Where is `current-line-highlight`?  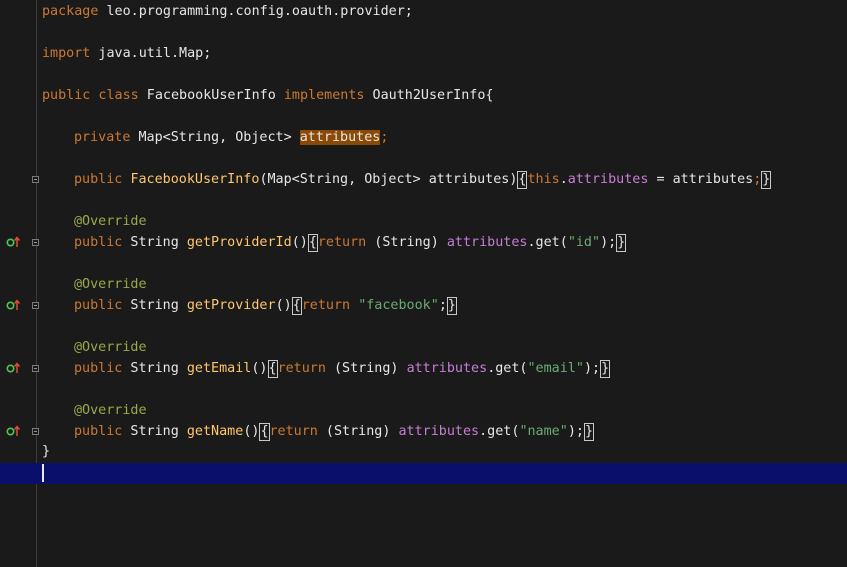 current-line-highlight is located at coordinates (423, 473).